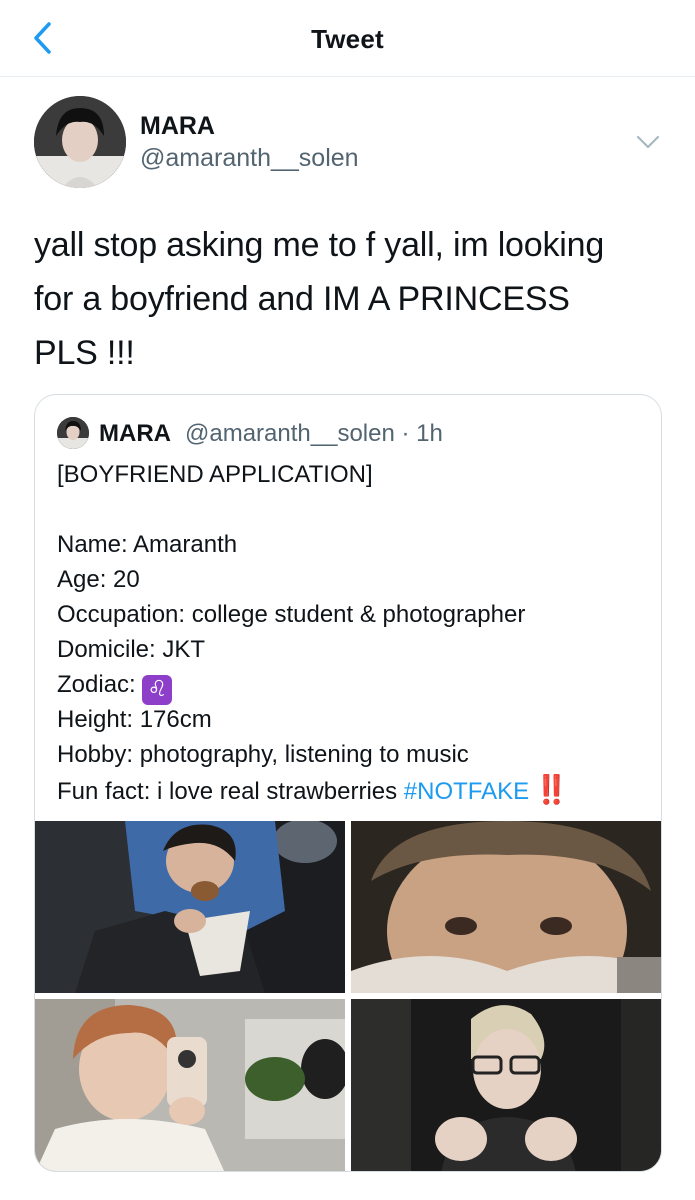  Describe the element at coordinates (177, 126) in the screenshot. I see `author-name: MARA` at that location.